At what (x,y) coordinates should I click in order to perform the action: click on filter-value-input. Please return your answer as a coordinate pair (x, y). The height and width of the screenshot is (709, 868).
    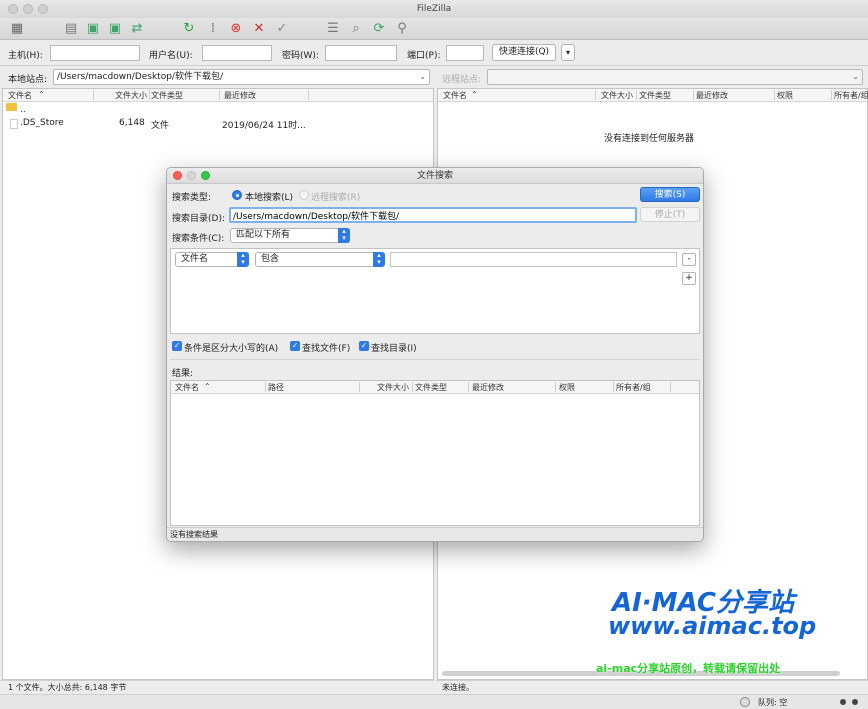
    Looking at the image, I should click on (533, 259).